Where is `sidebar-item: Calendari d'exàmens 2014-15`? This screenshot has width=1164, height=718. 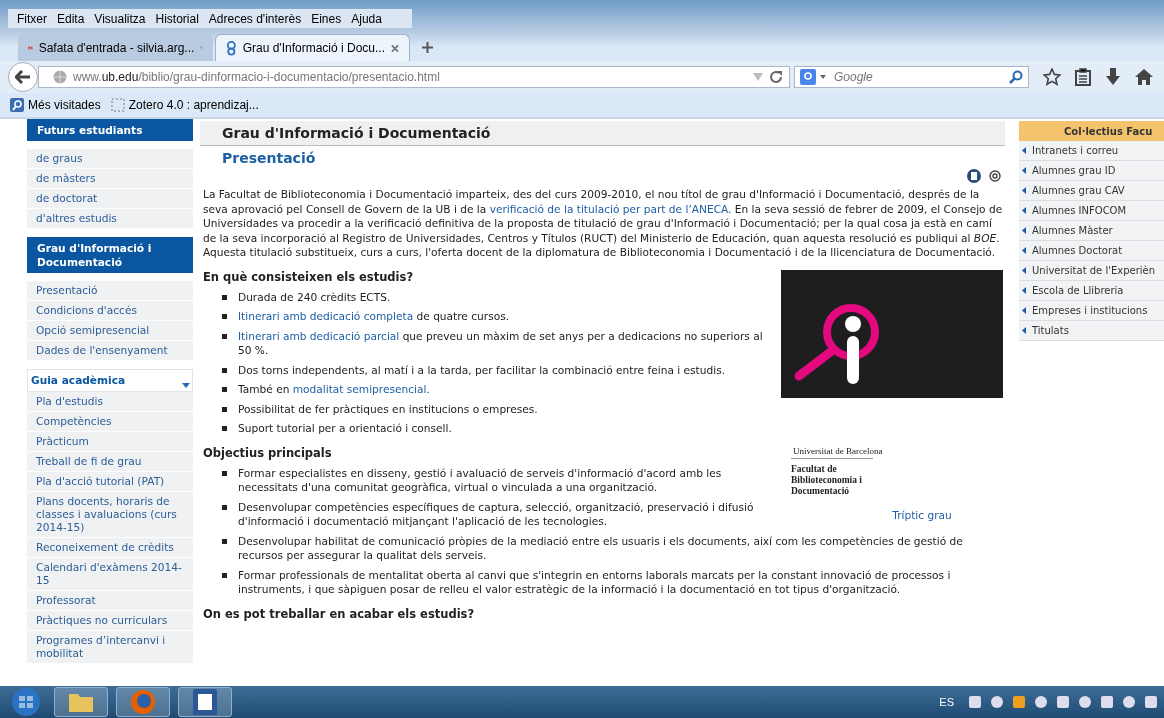 sidebar-item: Calendari d'exàmens 2014-15 is located at coordinates (110, 574).